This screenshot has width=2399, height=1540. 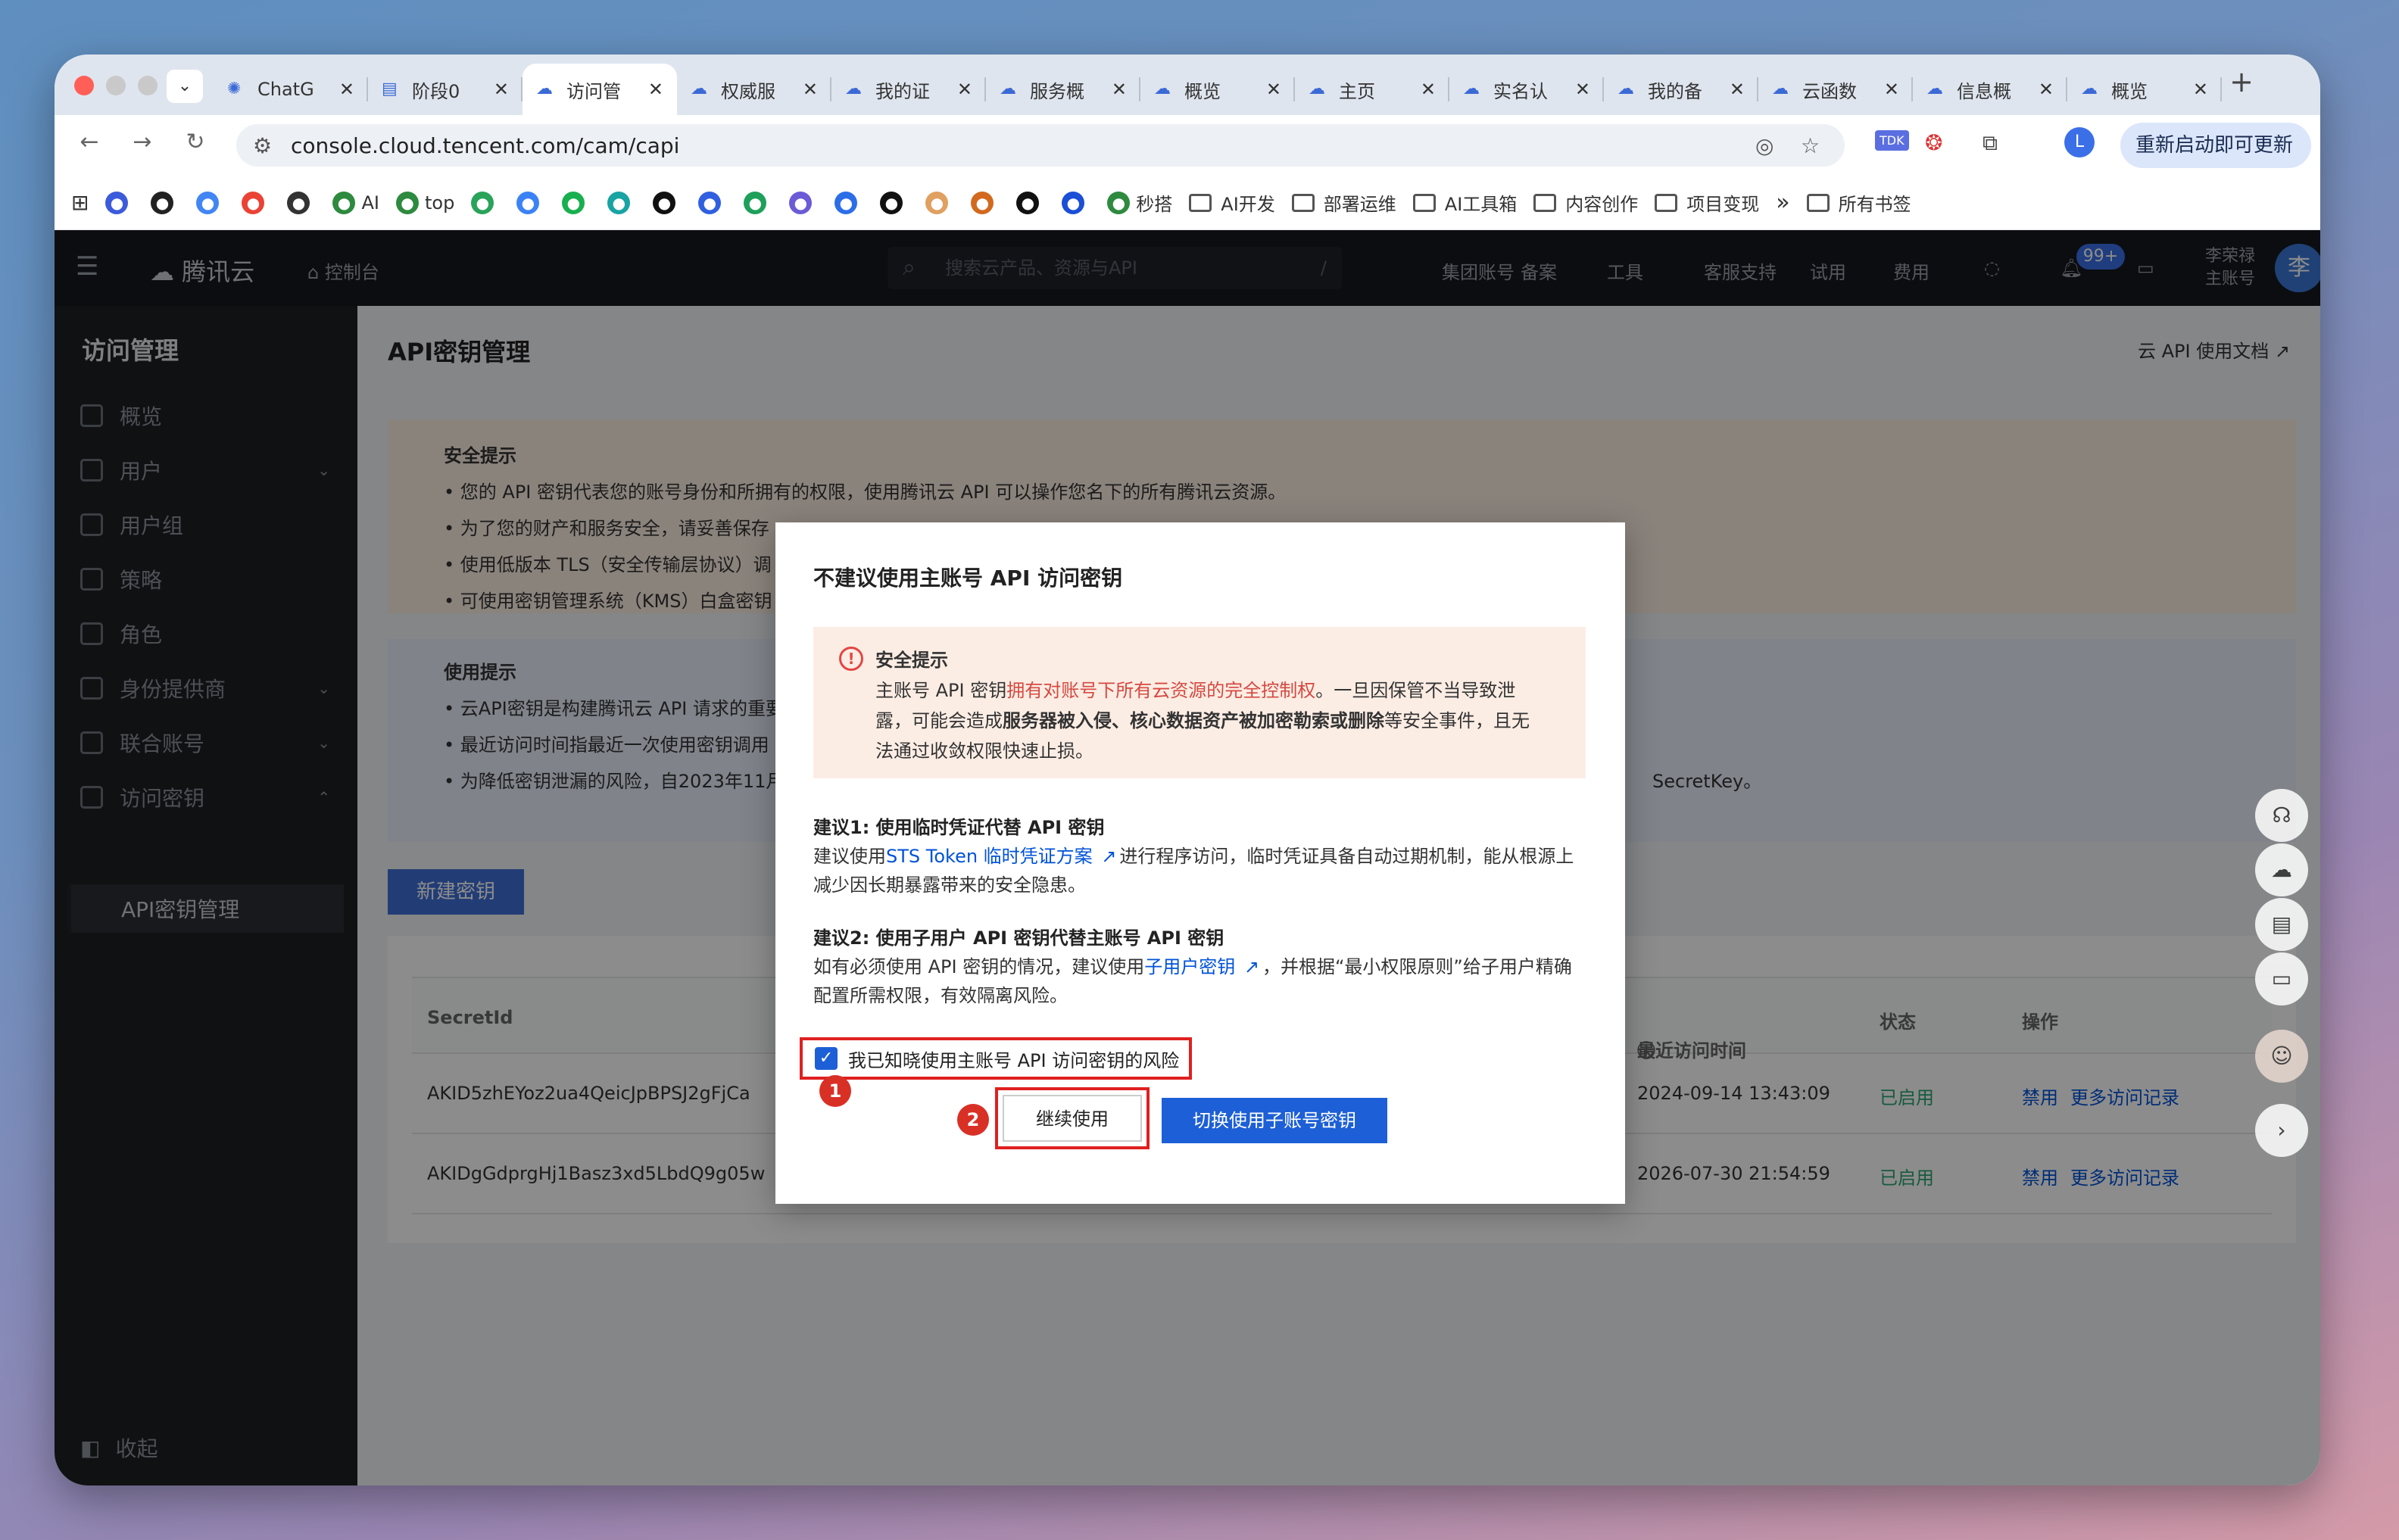 I want to click on update-button: 重新启动即可更新 ⋮, so click(x=2216, y=162).